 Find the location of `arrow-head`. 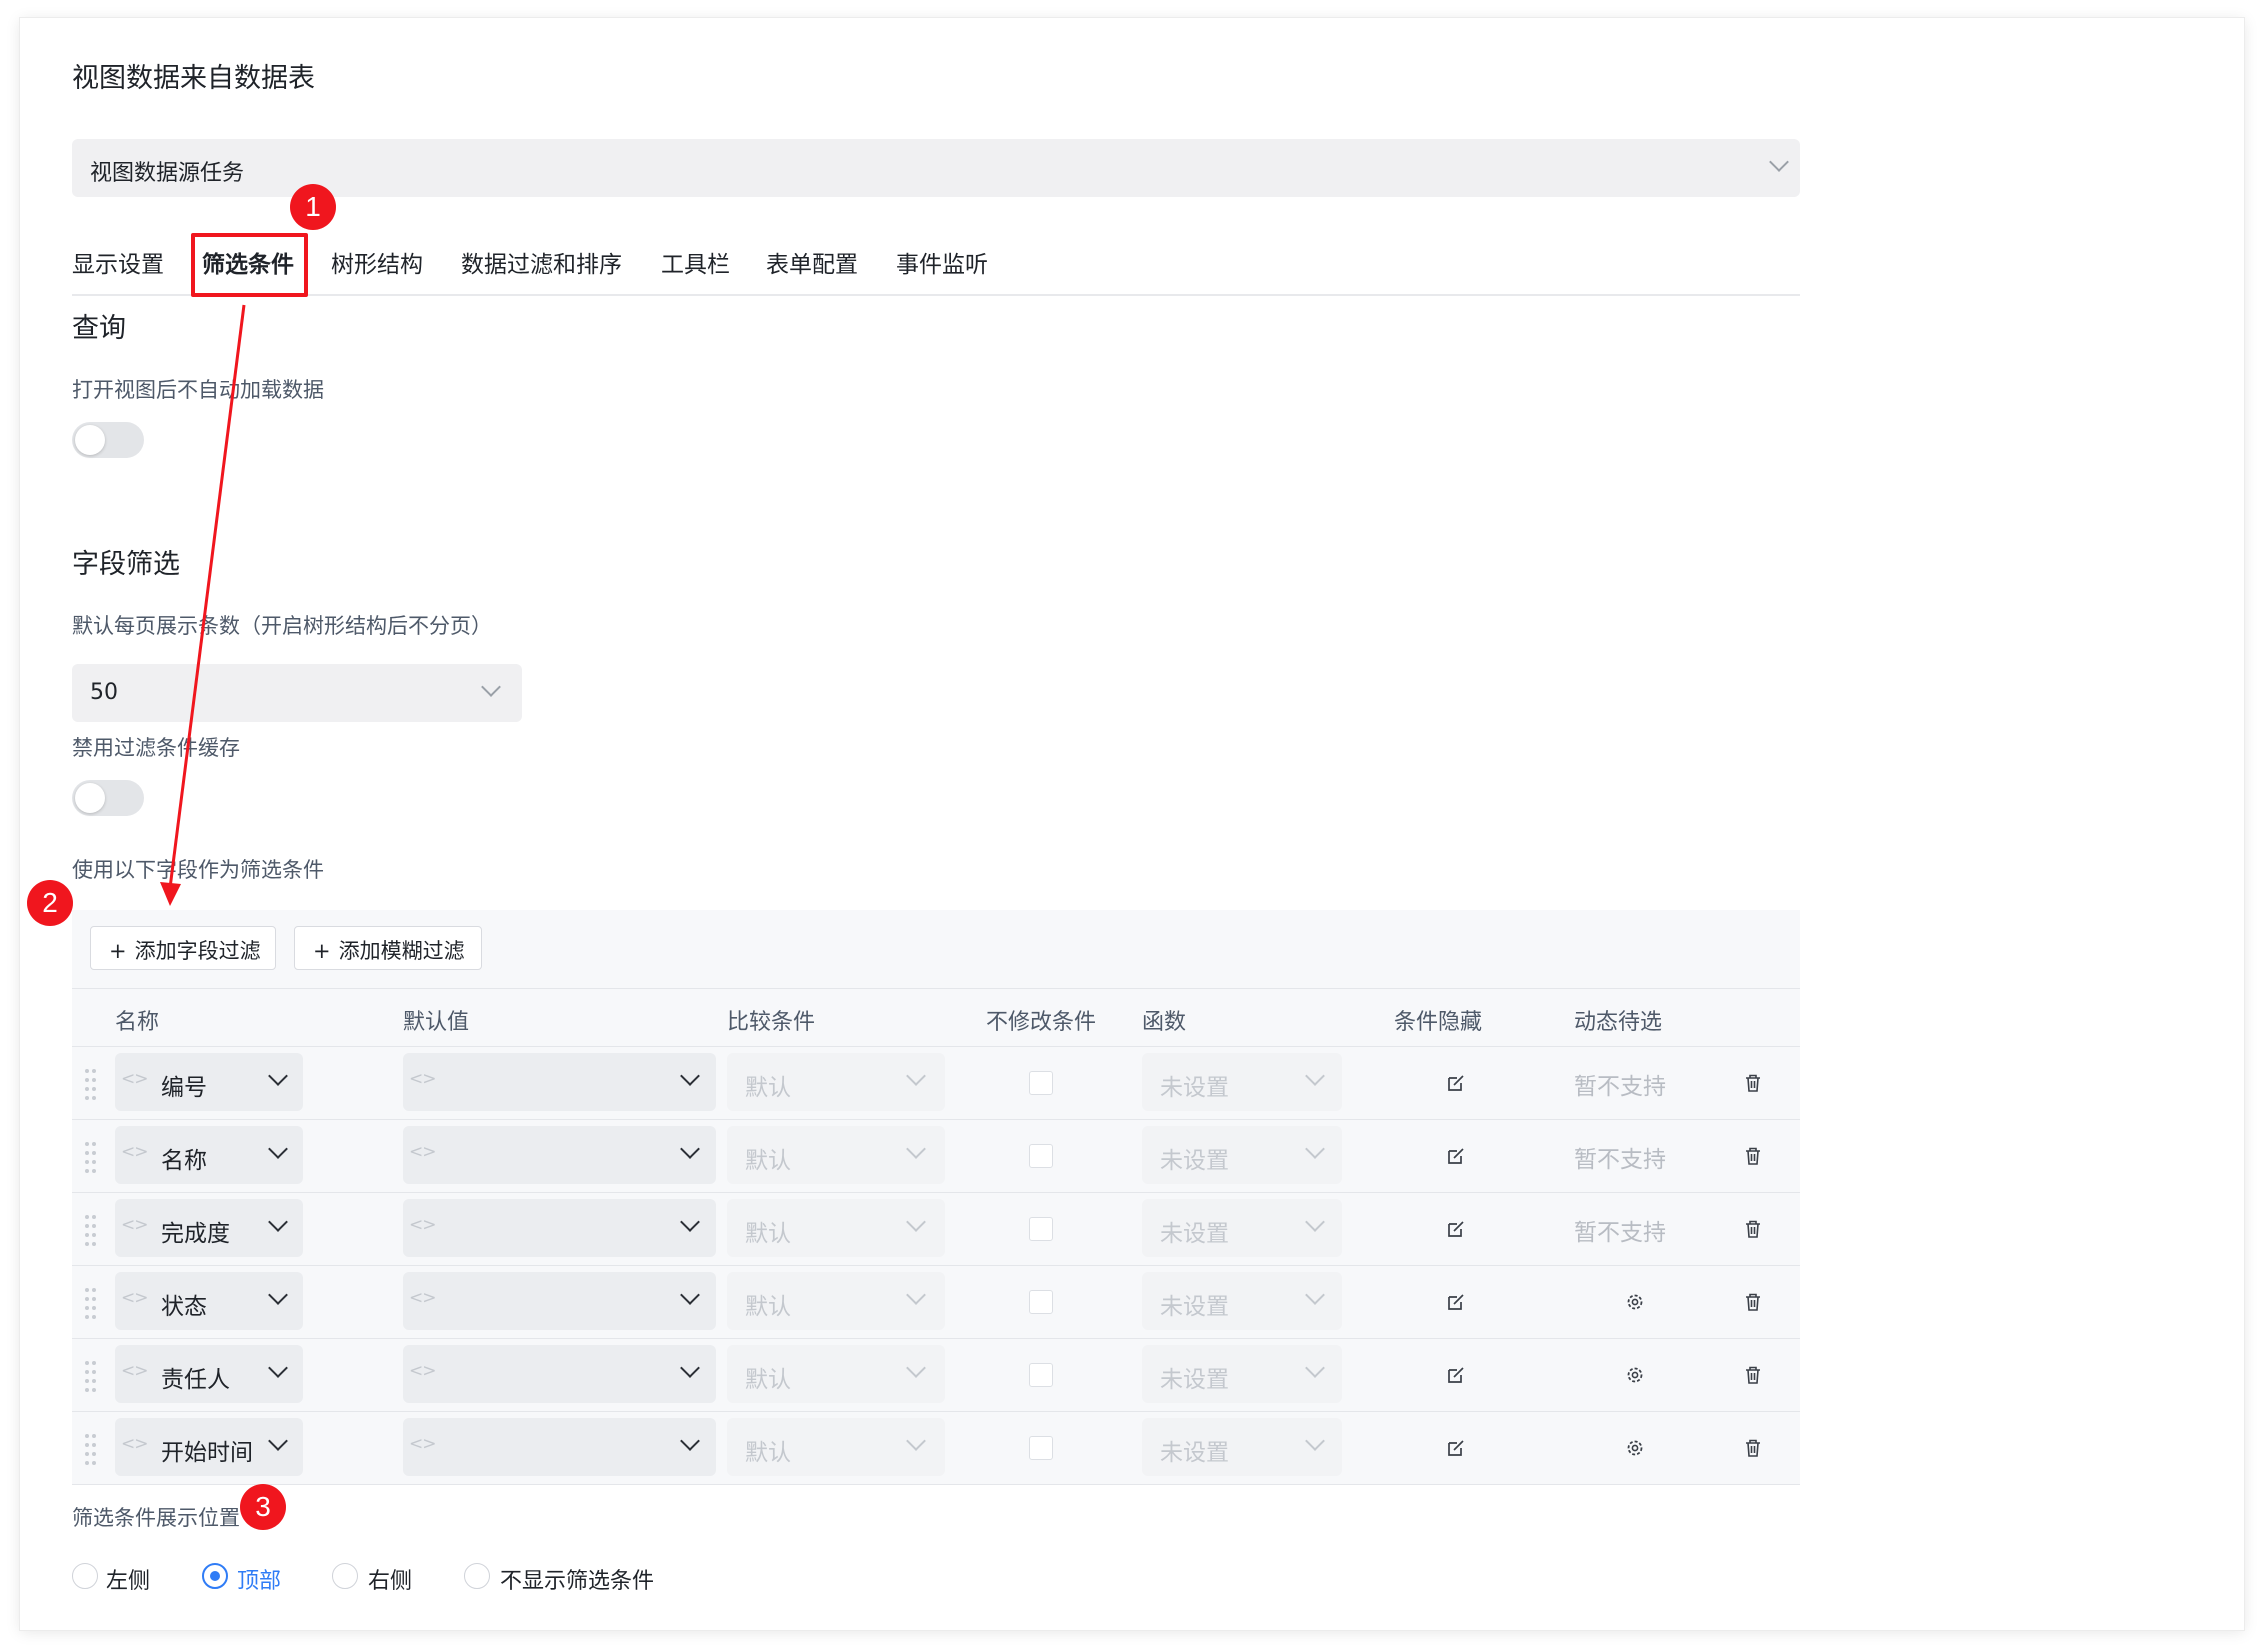

arrow-head is located at coordinates (170, 894).